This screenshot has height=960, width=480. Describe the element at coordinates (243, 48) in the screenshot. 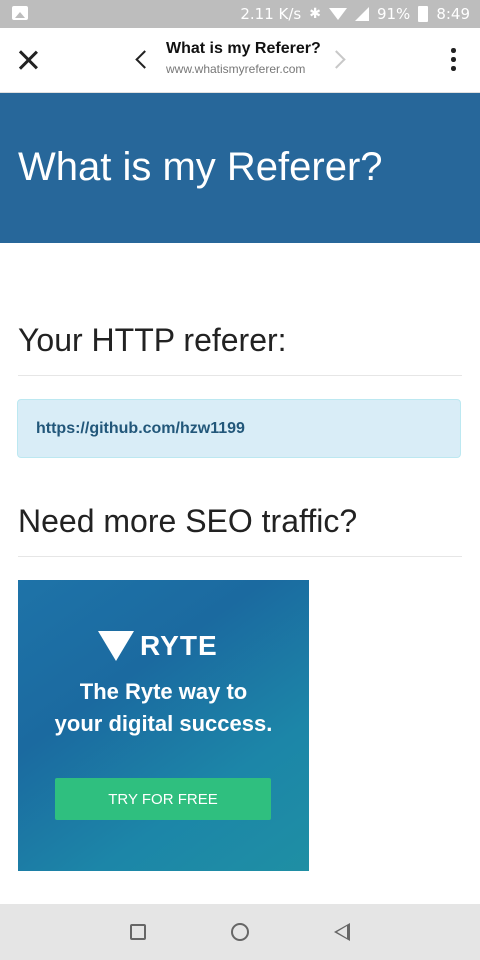

I see `page-title: What is my Referer?` at that location.